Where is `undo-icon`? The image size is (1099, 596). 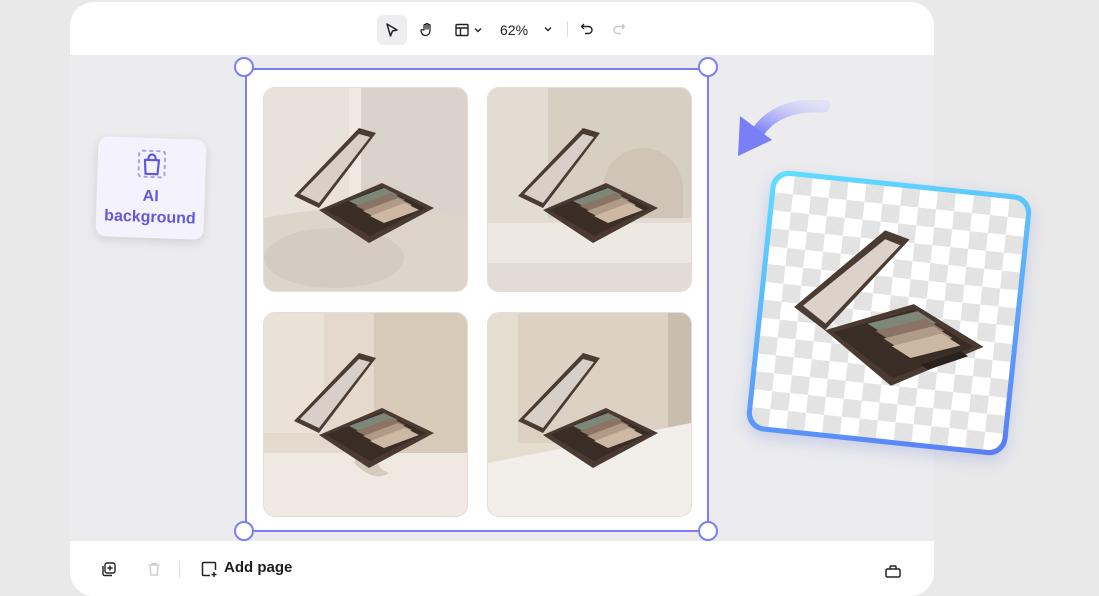
undo-icon is located at coordinates (586, 29).